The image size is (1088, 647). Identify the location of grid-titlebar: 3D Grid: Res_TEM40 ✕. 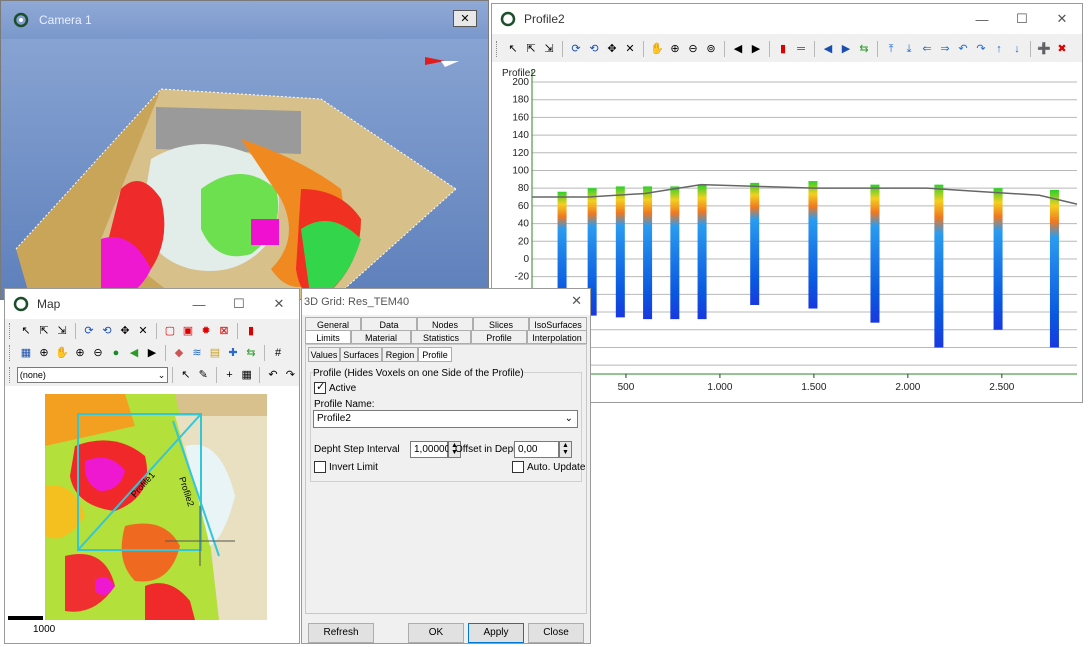
(446, 302).